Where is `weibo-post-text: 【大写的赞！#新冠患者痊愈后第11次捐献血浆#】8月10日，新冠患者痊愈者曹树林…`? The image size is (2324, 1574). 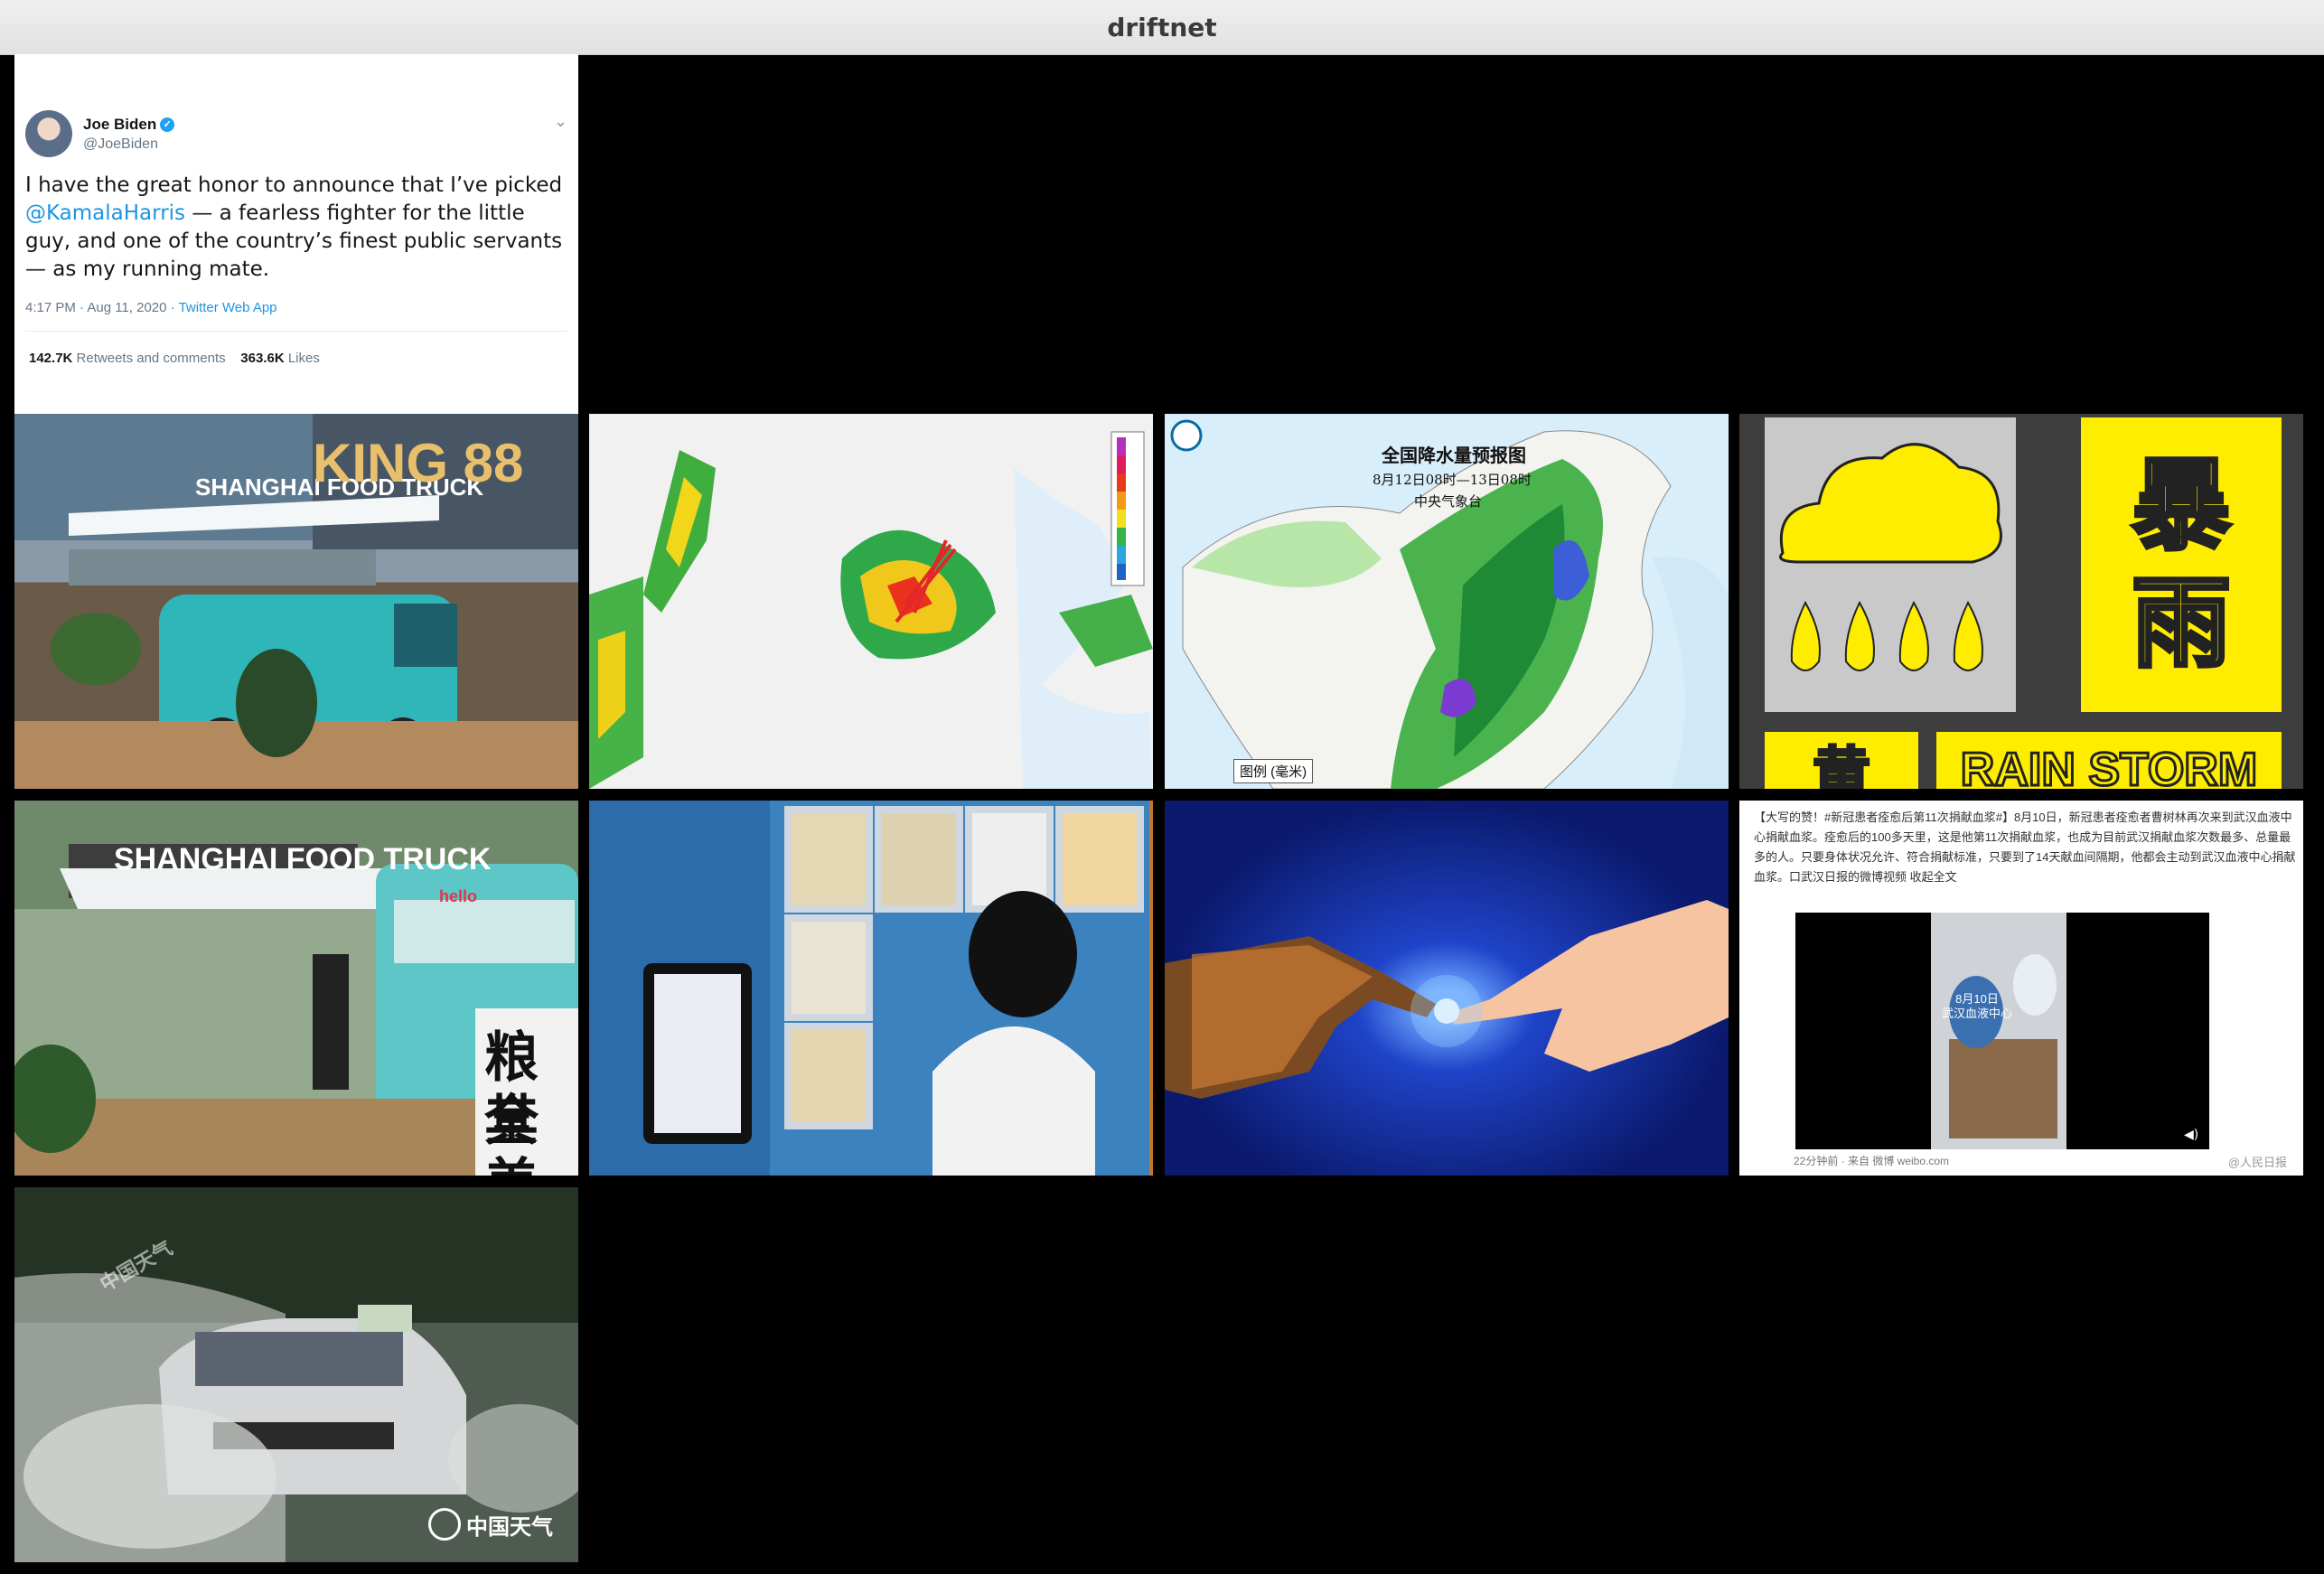 weibo-post-text: 【大写的赞！#新冠患者痊愈后第11次捐献血浆#】8月10日，新冠患者痊愈者曹树林… is located at coordinates (2025, 847).